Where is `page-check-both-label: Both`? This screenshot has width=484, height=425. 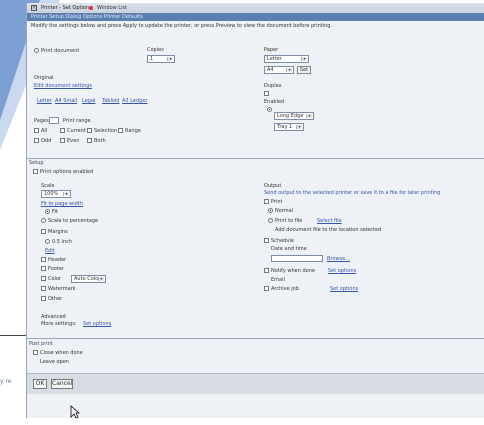
page-check-both-label: Both is located at coordinates (100, 141).